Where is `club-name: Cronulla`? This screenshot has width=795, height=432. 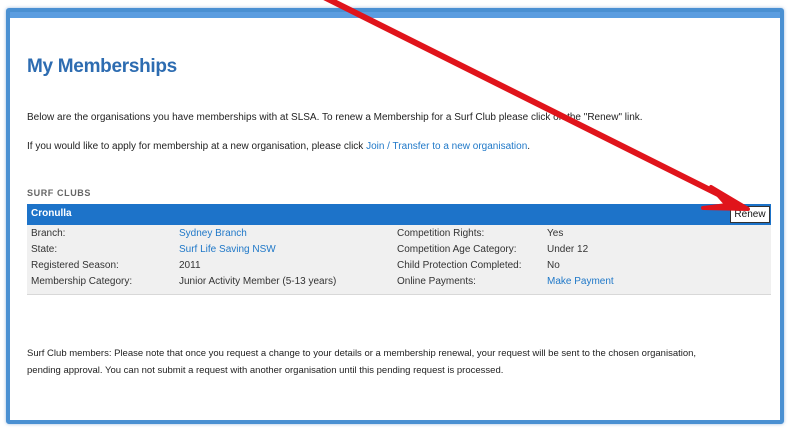 club-name: Cronulla is located at coordinates (51, 213).